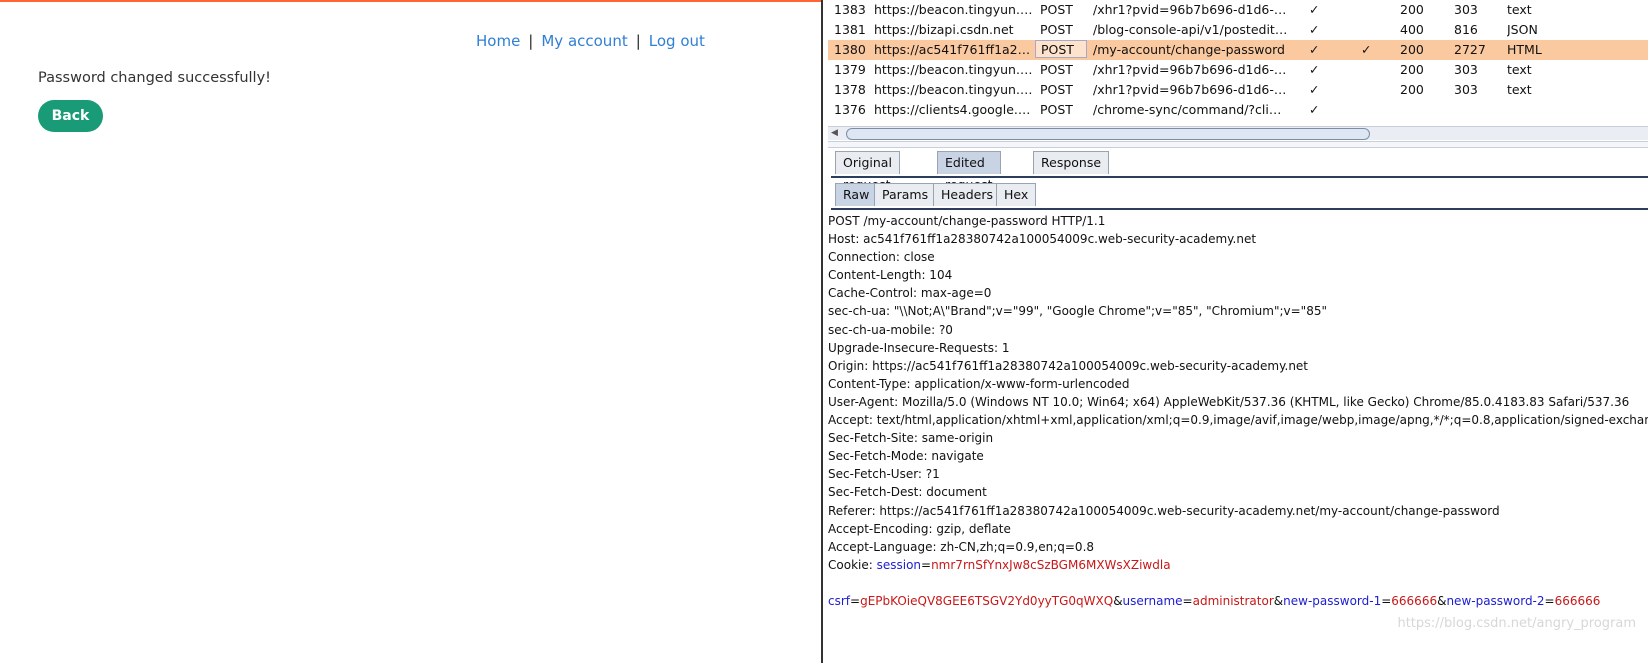 The image size is (1648, 663). I want to click on cookie-eq: =, so click(926, 564).